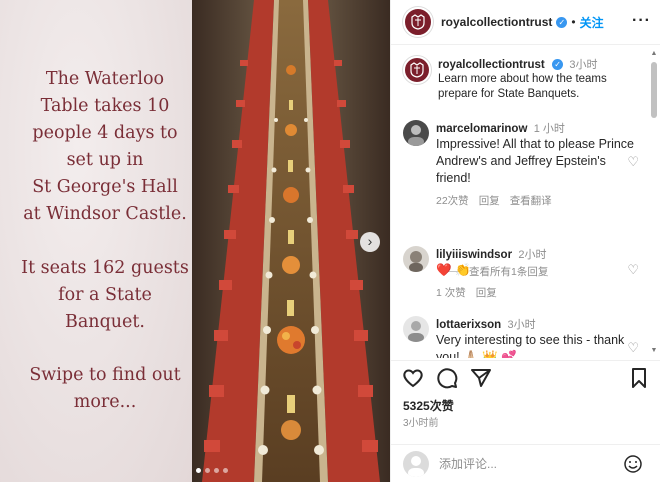 The width and height of the screenshot is (660, 482). Describe the element at coordinates (592, 22) in the screenshot. I see `follow-button: 关注` at that location.